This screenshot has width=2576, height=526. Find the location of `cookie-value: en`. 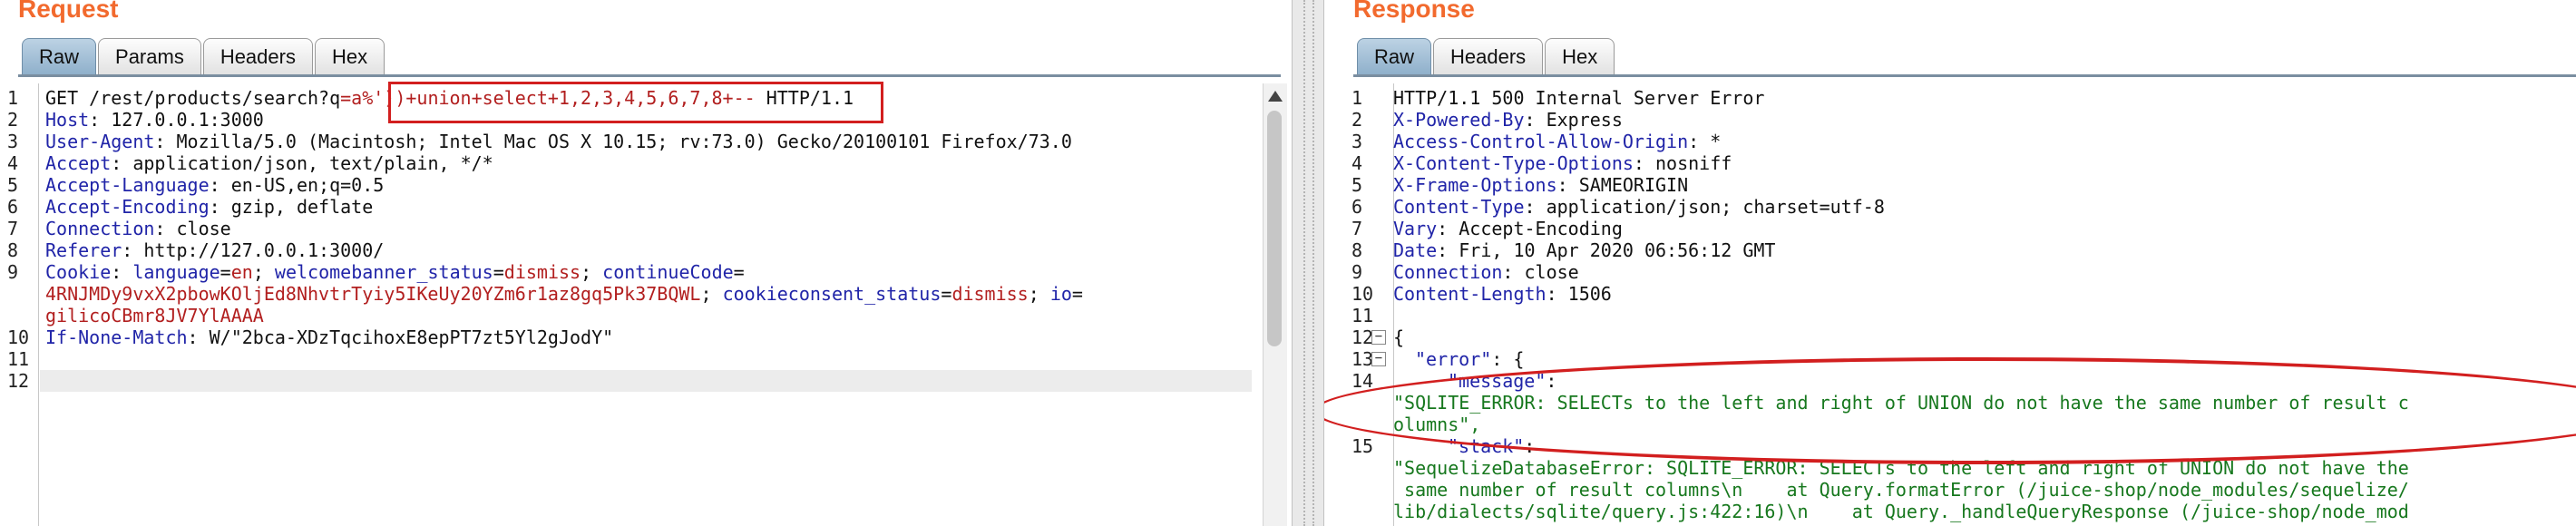

cookie-value: en is located at coordinates (241, 272).